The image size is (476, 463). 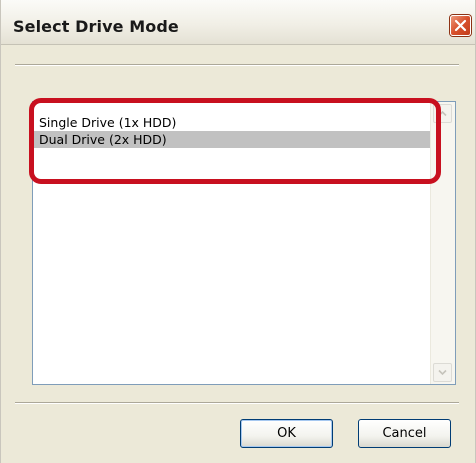 What do you see at coordinates (238, 22) in the screenshot?
I see `title-bar: Select Drive Mode` at bounding box center [238, 22].